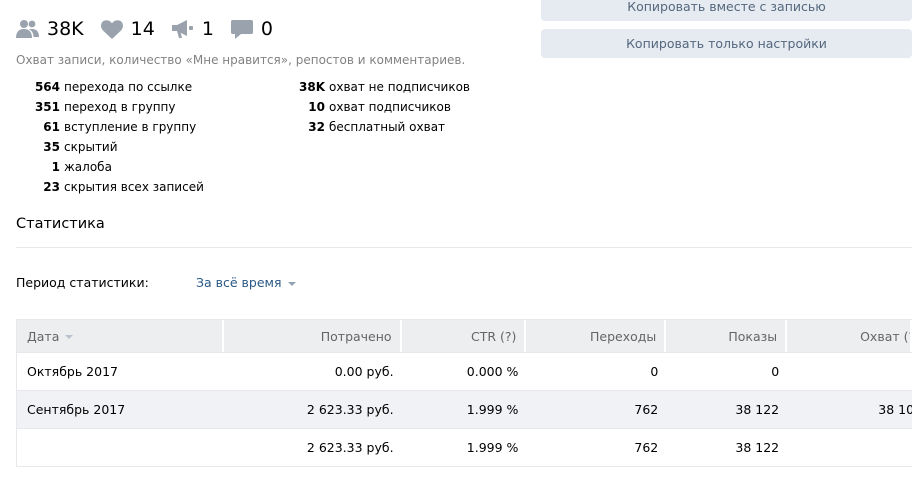 This screenshot has height=484, width=912. I want to click on header-label: Переходы, so click(623, 336).